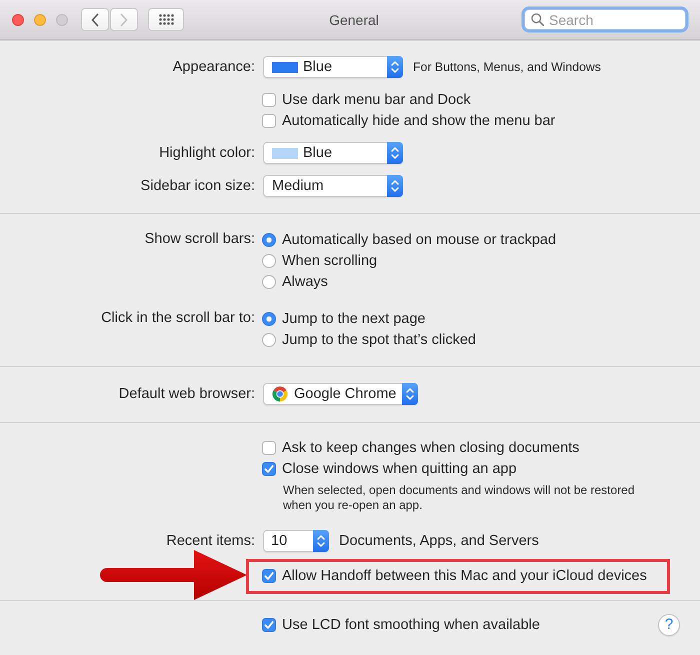 Image resolution: width=700 pixels, height=655 pixels. I want to click on combo-box: 10, so click(296, 541).